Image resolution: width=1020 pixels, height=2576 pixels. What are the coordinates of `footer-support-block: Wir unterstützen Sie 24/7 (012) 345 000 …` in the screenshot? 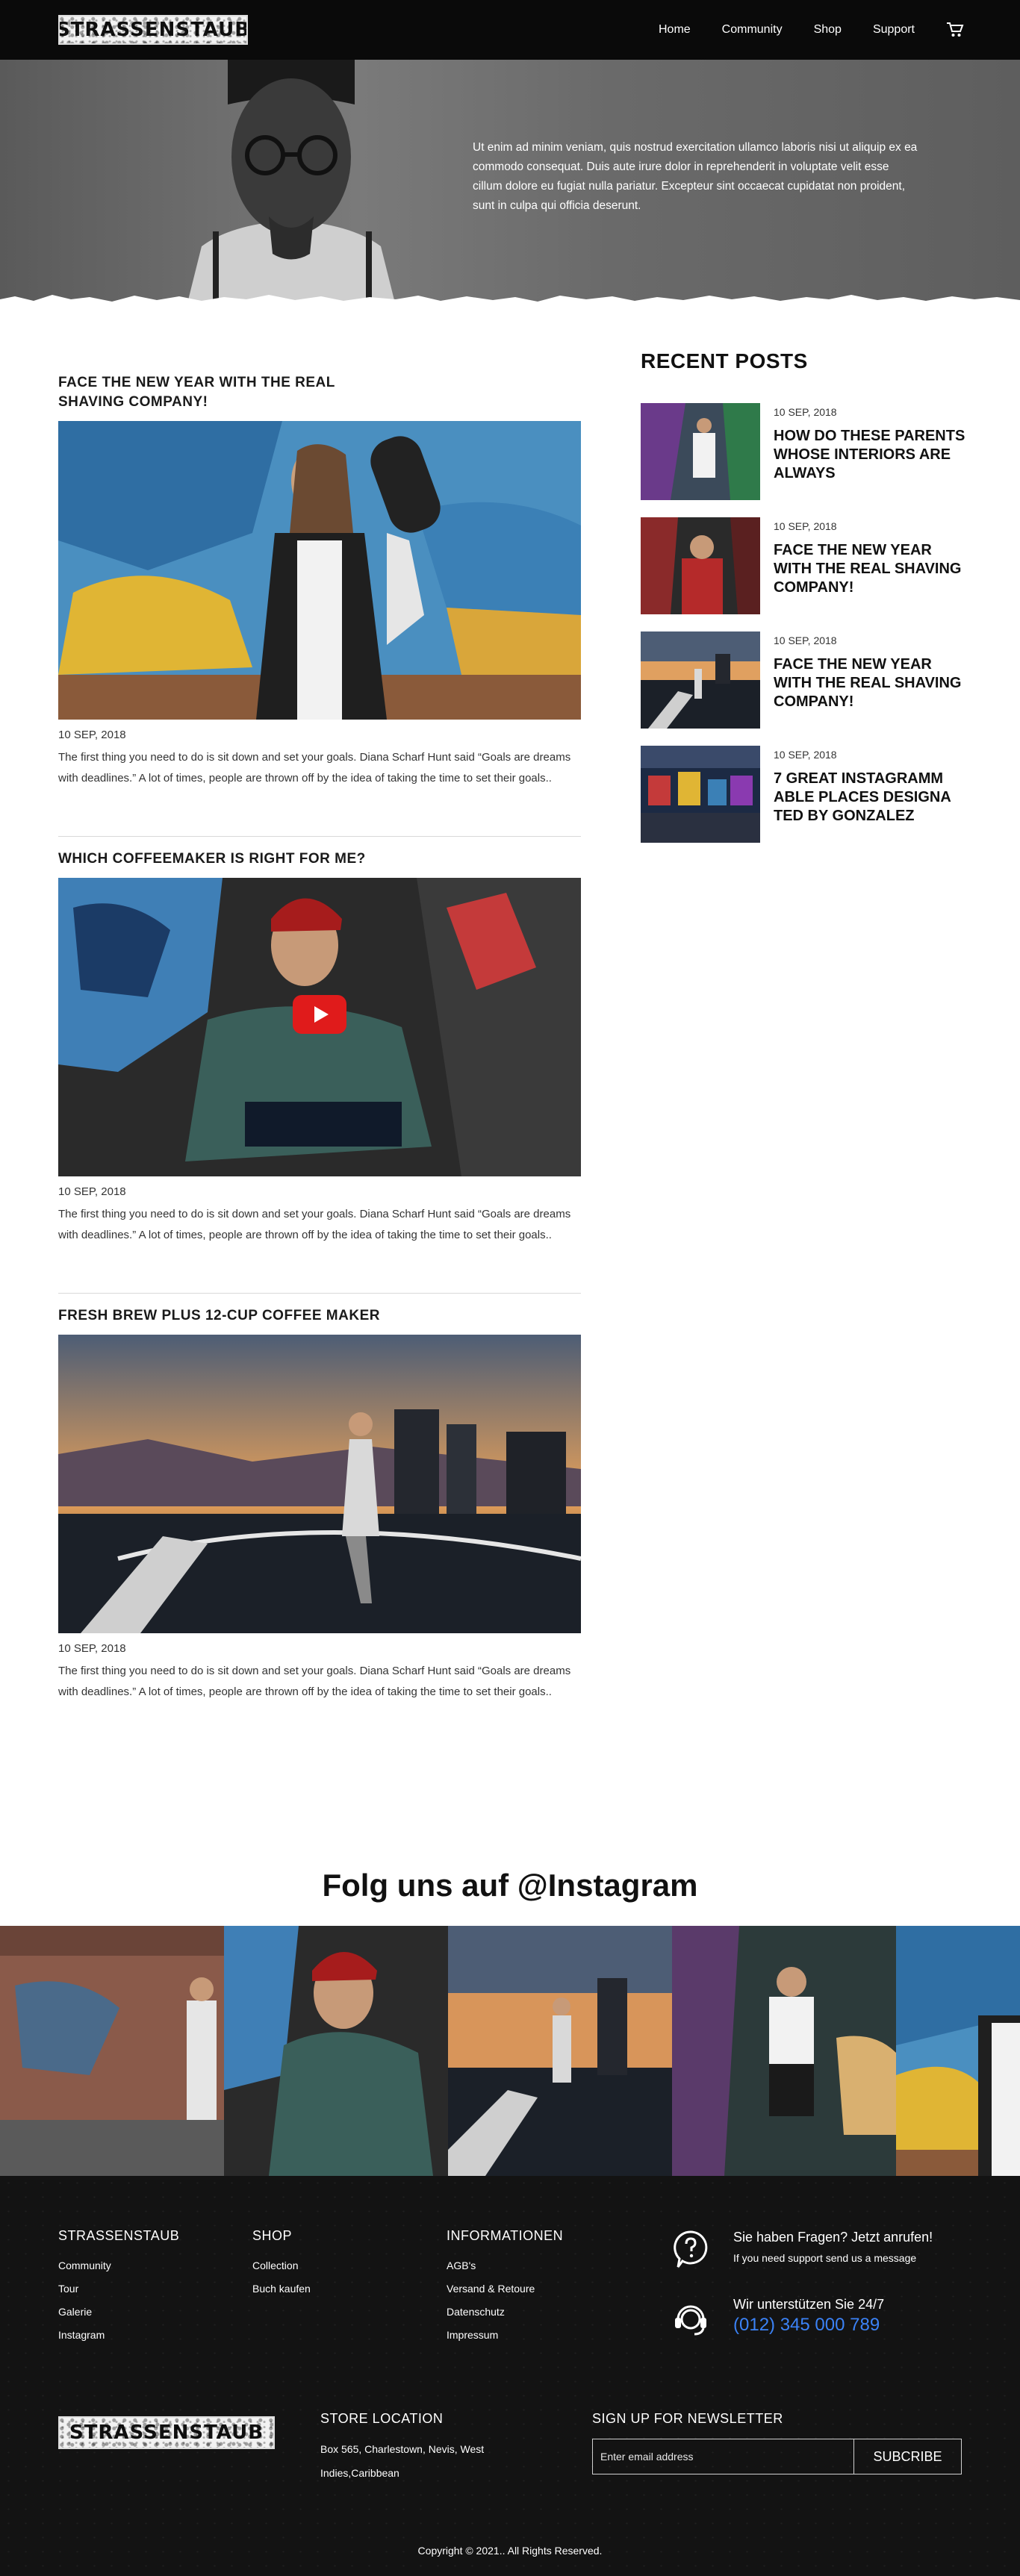 It's located at (821, 2319).